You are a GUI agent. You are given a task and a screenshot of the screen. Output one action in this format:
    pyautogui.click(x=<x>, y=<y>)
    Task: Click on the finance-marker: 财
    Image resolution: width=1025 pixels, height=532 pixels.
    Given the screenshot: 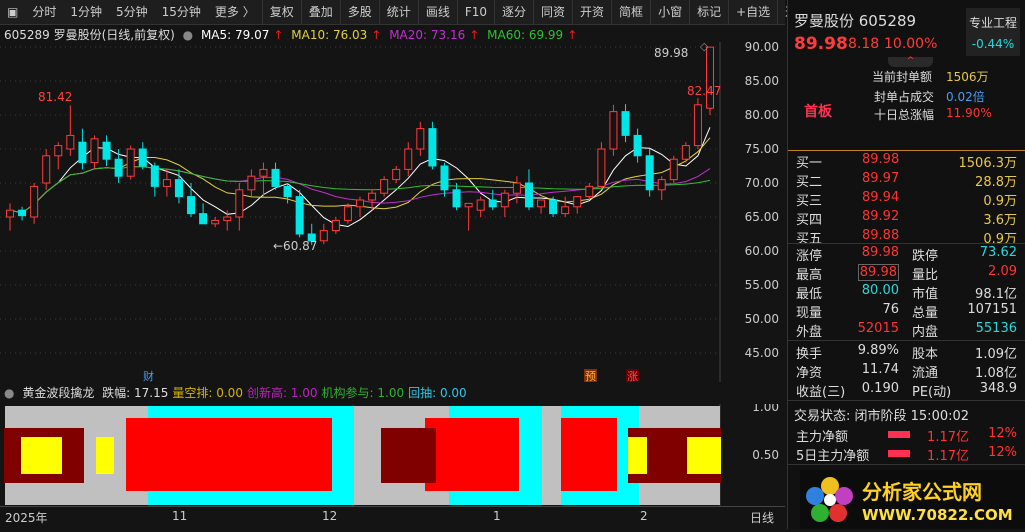 What is the action you would take?
    pyautogui.click(x=148, y=375)
    